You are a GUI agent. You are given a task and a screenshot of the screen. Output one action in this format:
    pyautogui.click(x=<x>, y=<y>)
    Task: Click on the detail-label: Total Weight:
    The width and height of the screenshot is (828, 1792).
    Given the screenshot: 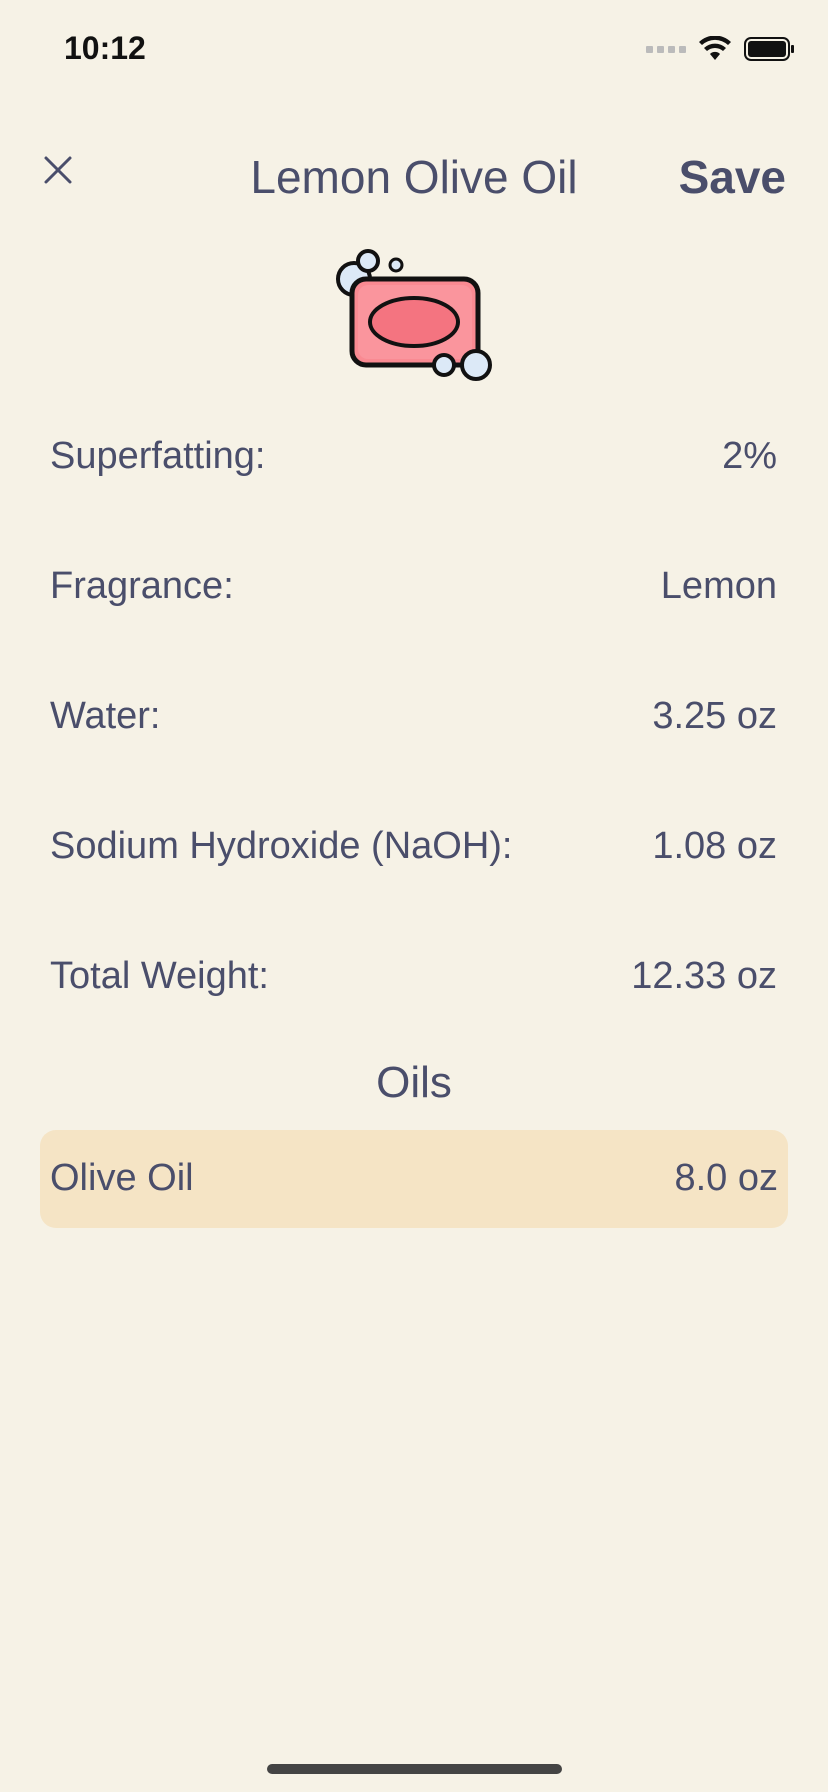 What is the action you would take?
    pyautogui.click(x=159, y=976)
    